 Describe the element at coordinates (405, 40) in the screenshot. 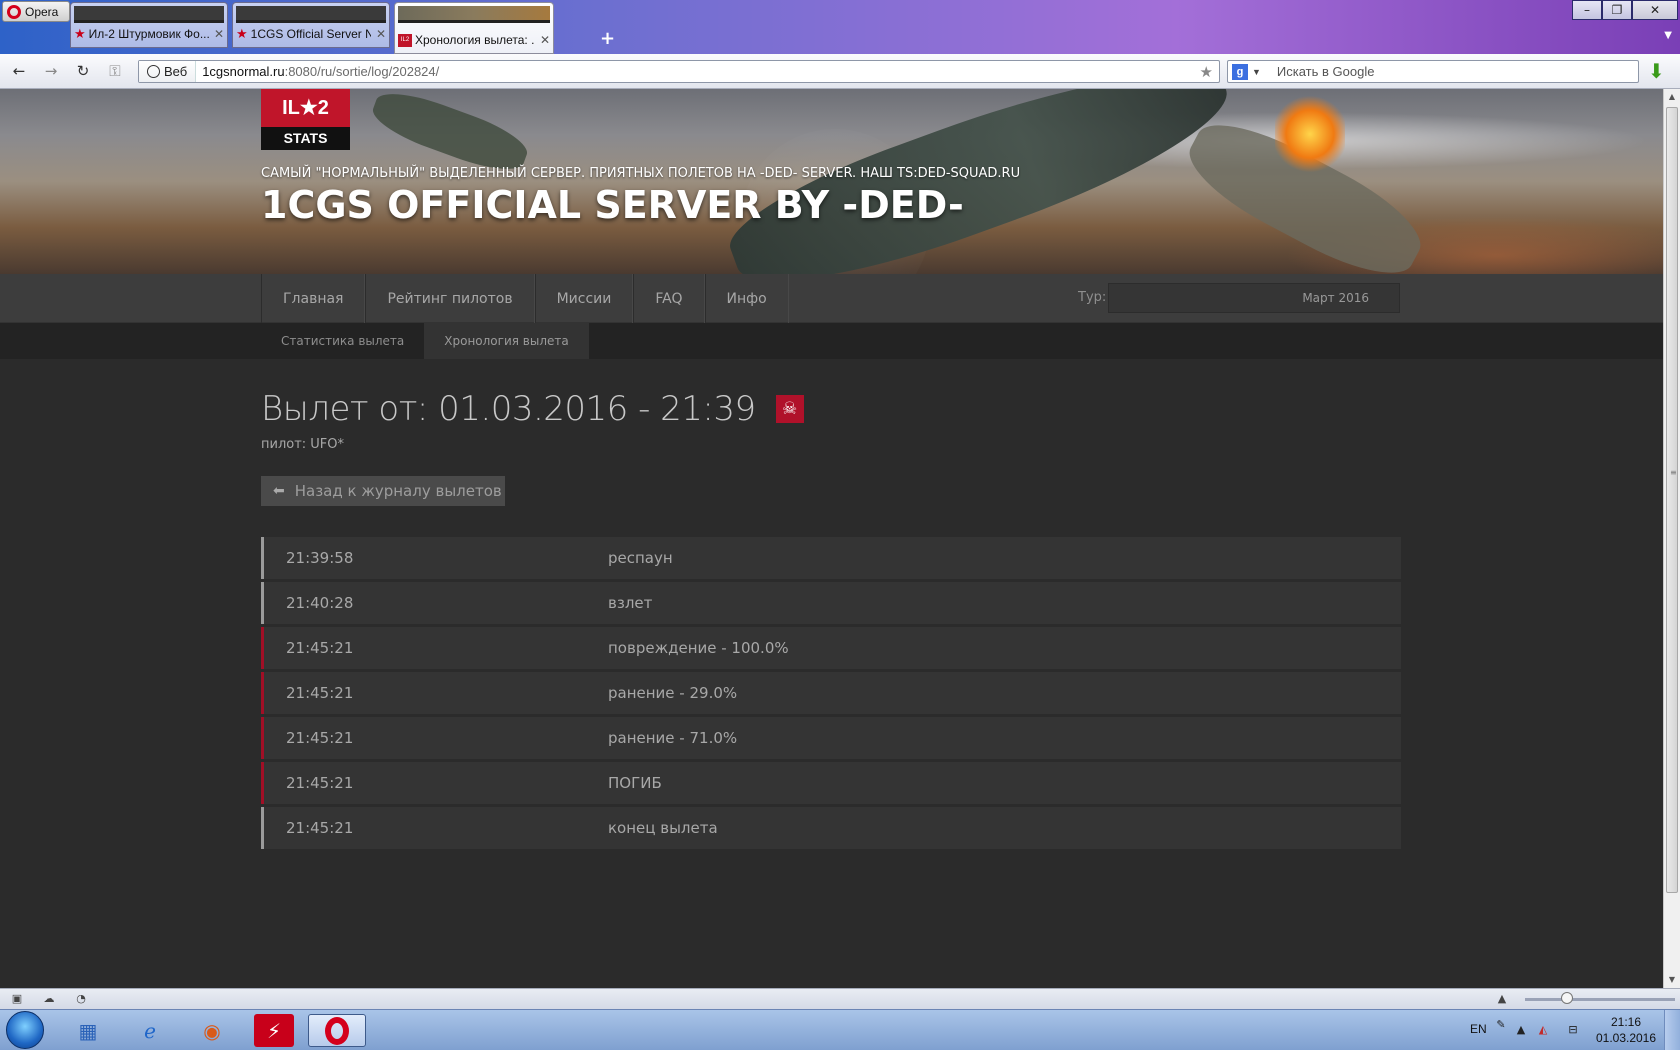

I see `il2-favicon-icon: IL2` at that location.